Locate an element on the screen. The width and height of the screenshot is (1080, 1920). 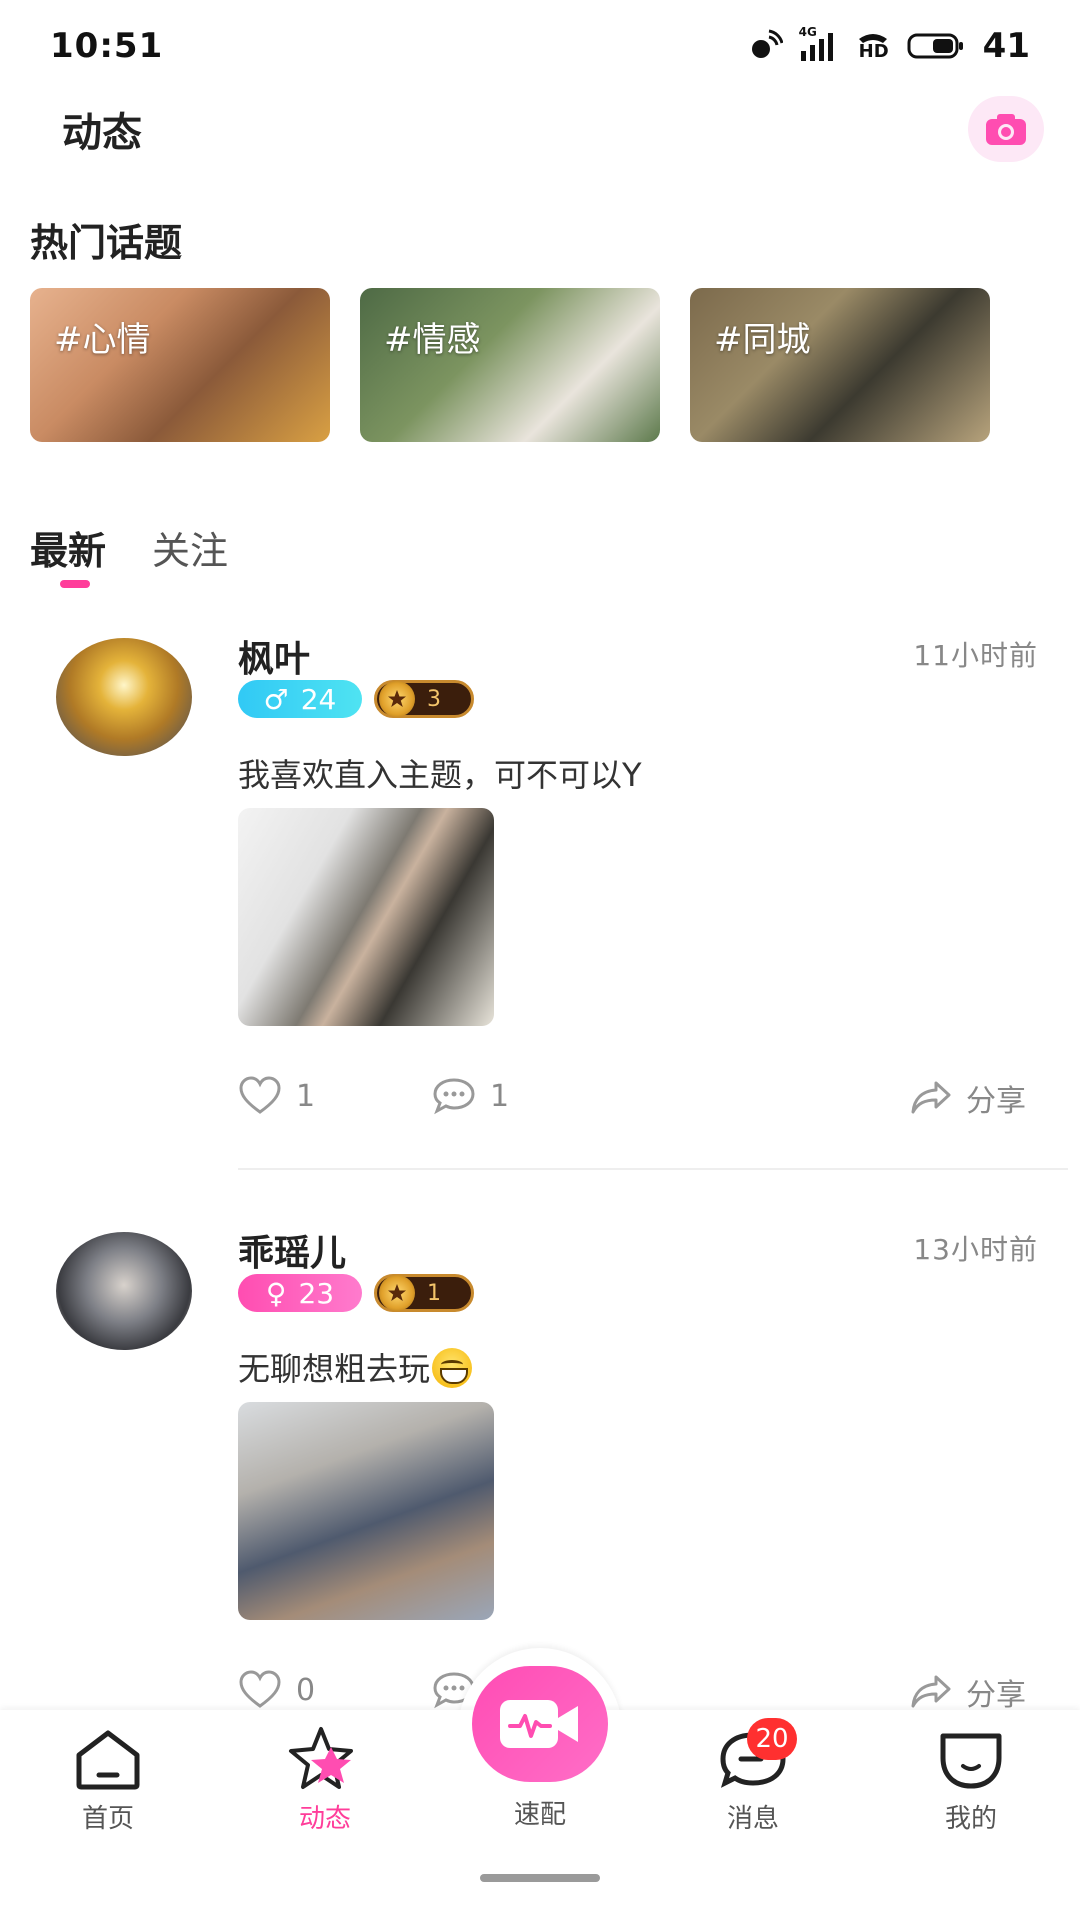
status-bar: 10:51 4G HD 41 is located at coordinates (540, 46).